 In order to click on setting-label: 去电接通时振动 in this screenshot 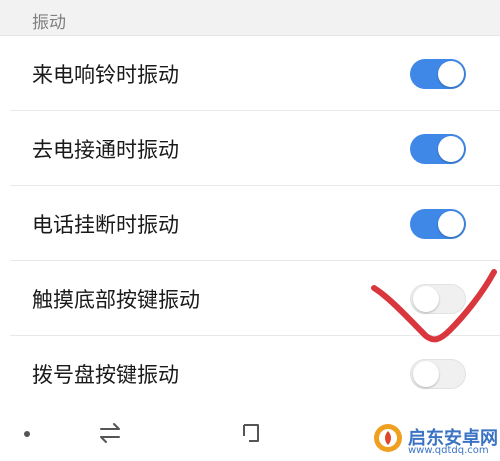, I will do `click(105, 149)`.